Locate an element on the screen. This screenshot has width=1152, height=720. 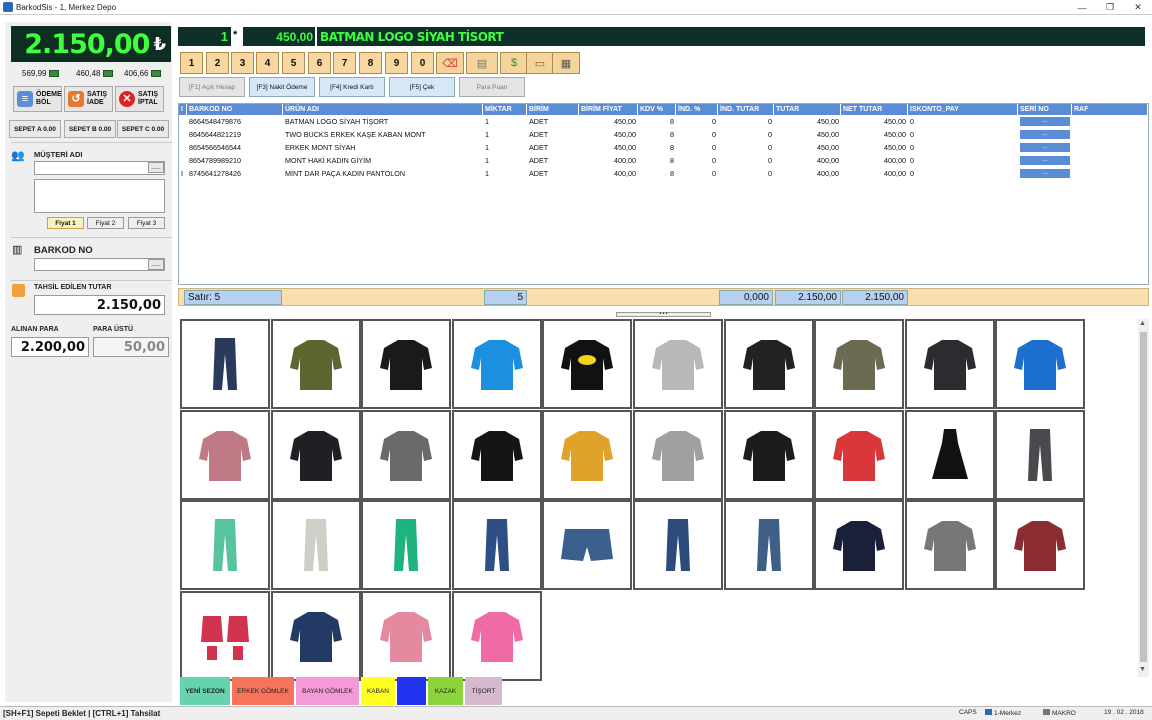
barcode-input is located at coordinates (99, 264).